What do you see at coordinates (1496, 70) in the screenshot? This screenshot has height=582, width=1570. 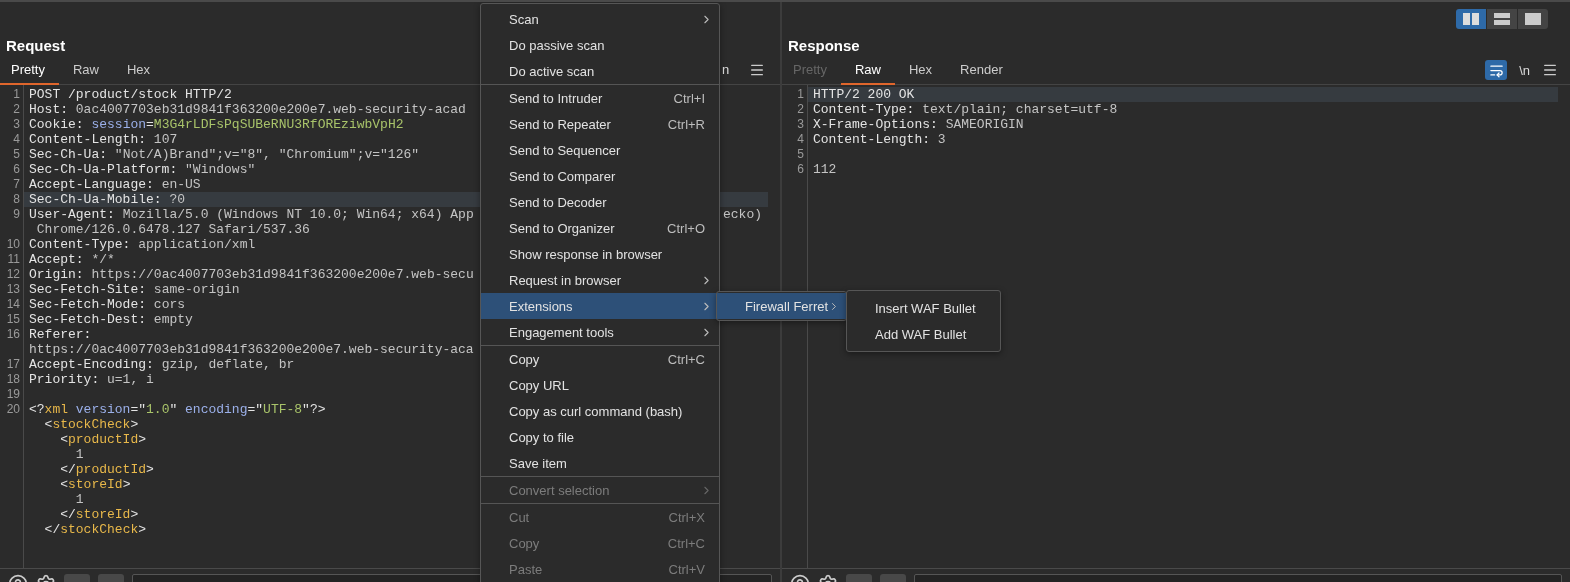 I see `wrap-text-button` at bounding box center [1496, 70].